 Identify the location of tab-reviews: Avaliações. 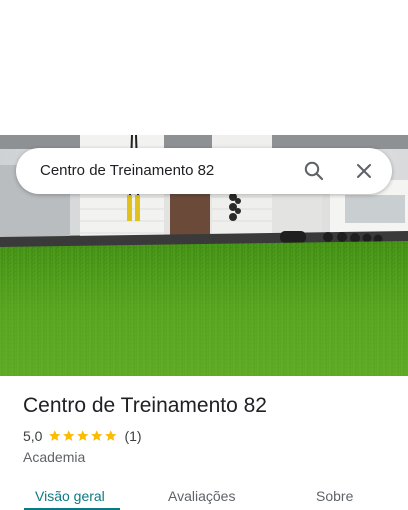
(201, 496).